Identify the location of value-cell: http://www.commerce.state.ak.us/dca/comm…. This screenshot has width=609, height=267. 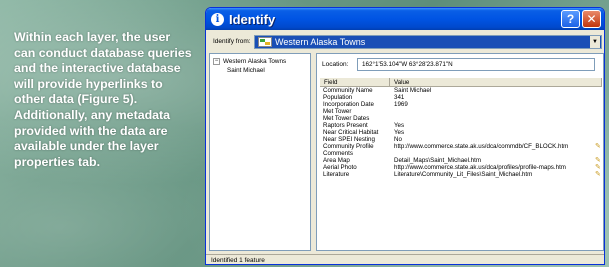
(496, 146).